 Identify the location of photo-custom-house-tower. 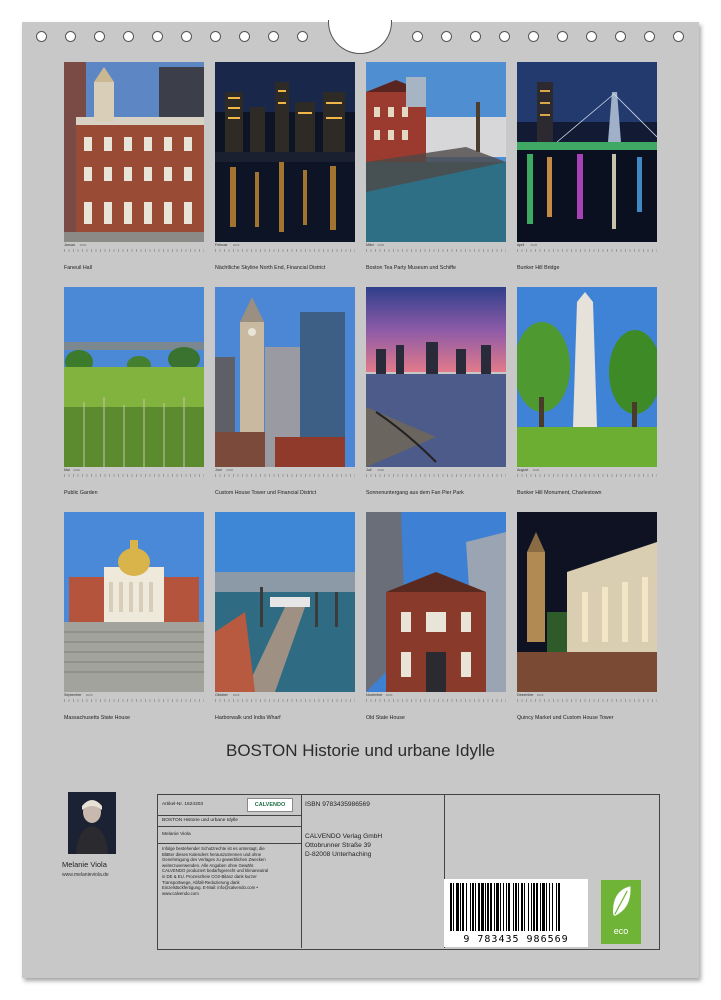
(285, 377).